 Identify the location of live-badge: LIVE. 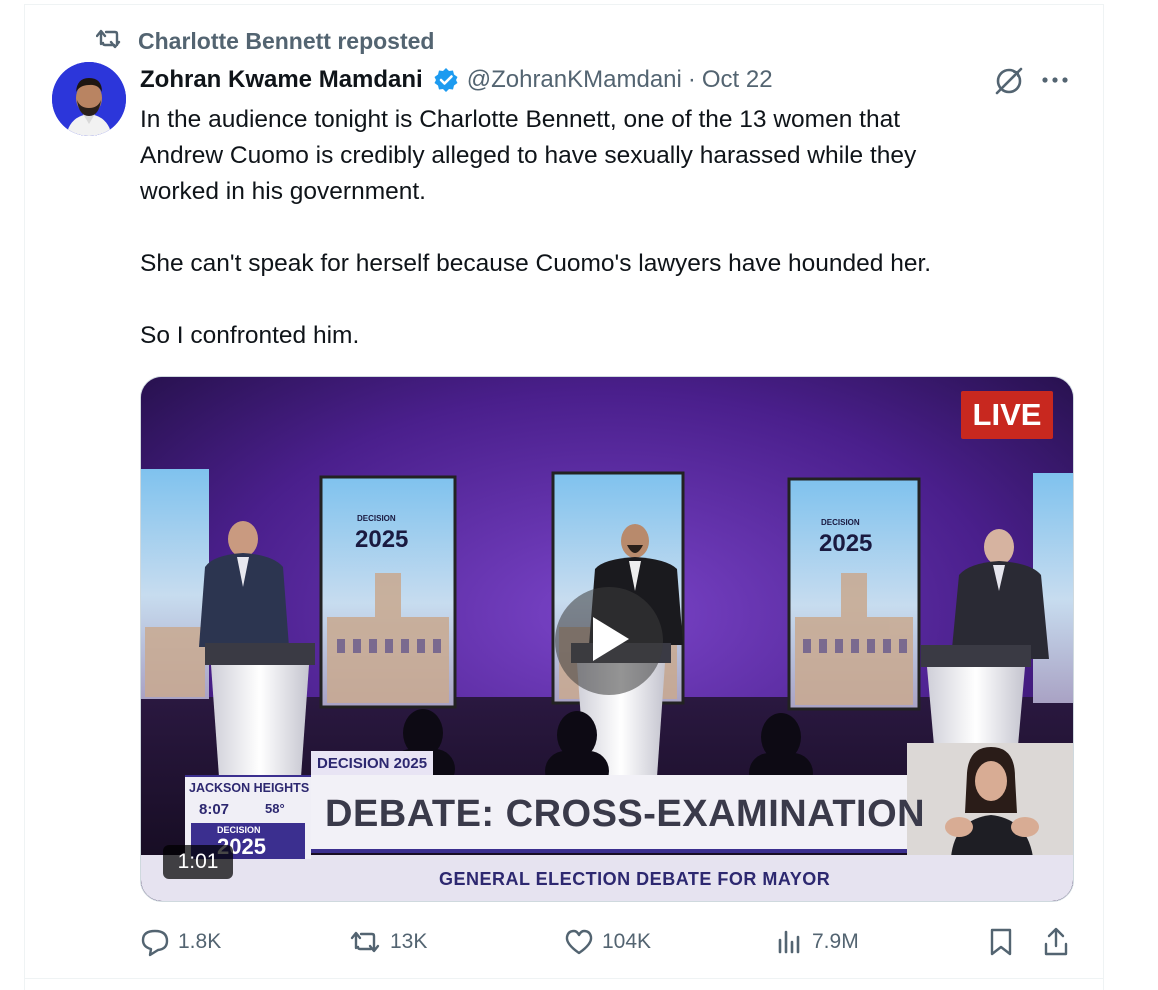
(1007, 415).